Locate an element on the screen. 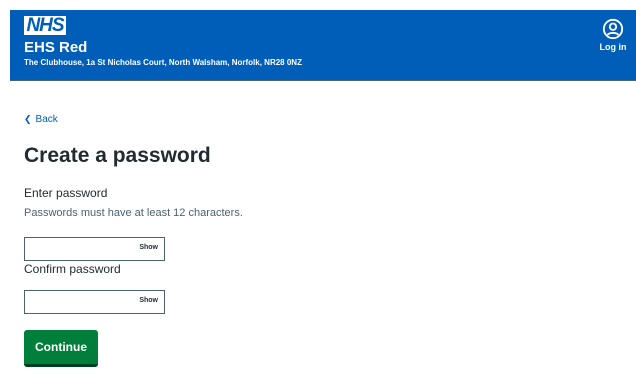 The height and width of the screenshot is (373, 636). back-label: Back is located at coordinates (46, 119).